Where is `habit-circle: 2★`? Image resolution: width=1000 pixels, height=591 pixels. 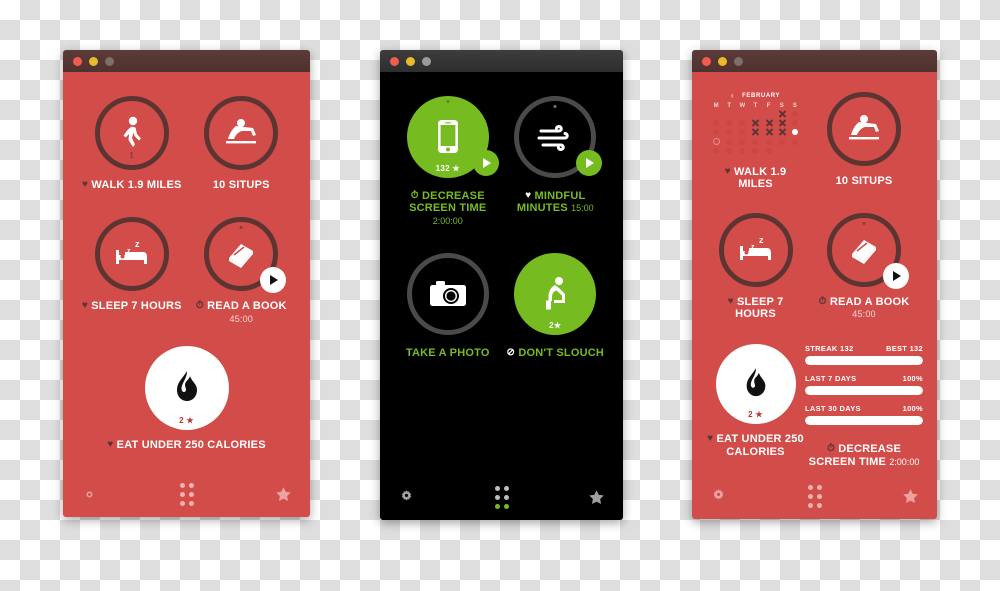
habit-circle: 2★ is located at coordinates (555, 293).